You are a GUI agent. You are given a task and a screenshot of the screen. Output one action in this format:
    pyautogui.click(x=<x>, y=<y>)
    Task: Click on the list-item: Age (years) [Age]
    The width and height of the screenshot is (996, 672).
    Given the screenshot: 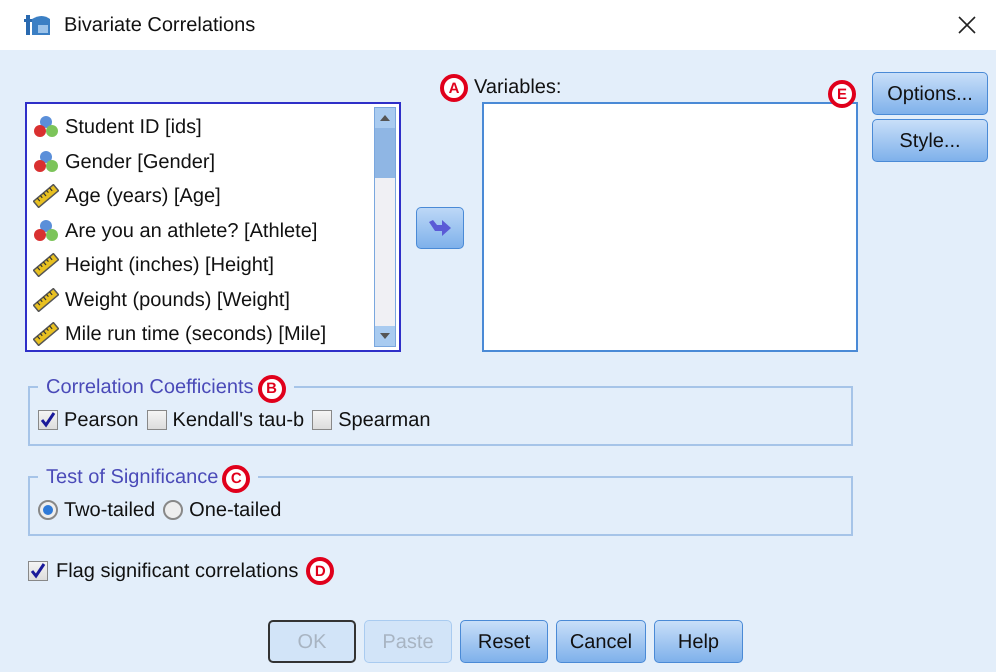 What is the action you would take?
    pyautogui.click(x=143, y=196)
    